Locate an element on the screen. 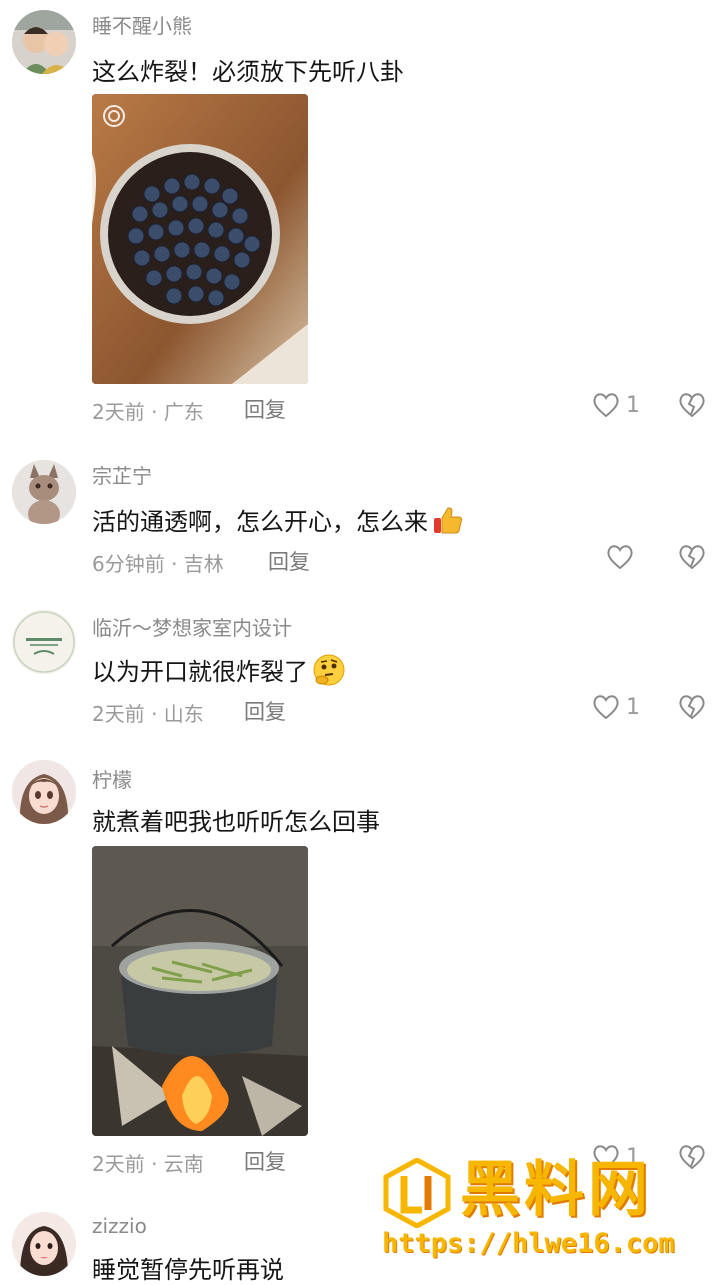 Image resolution: width=720 pixels, height=1285 pixels. comment-text: 这么炸裂！必须放下先听八卦 is located at coordinates (248, 72).